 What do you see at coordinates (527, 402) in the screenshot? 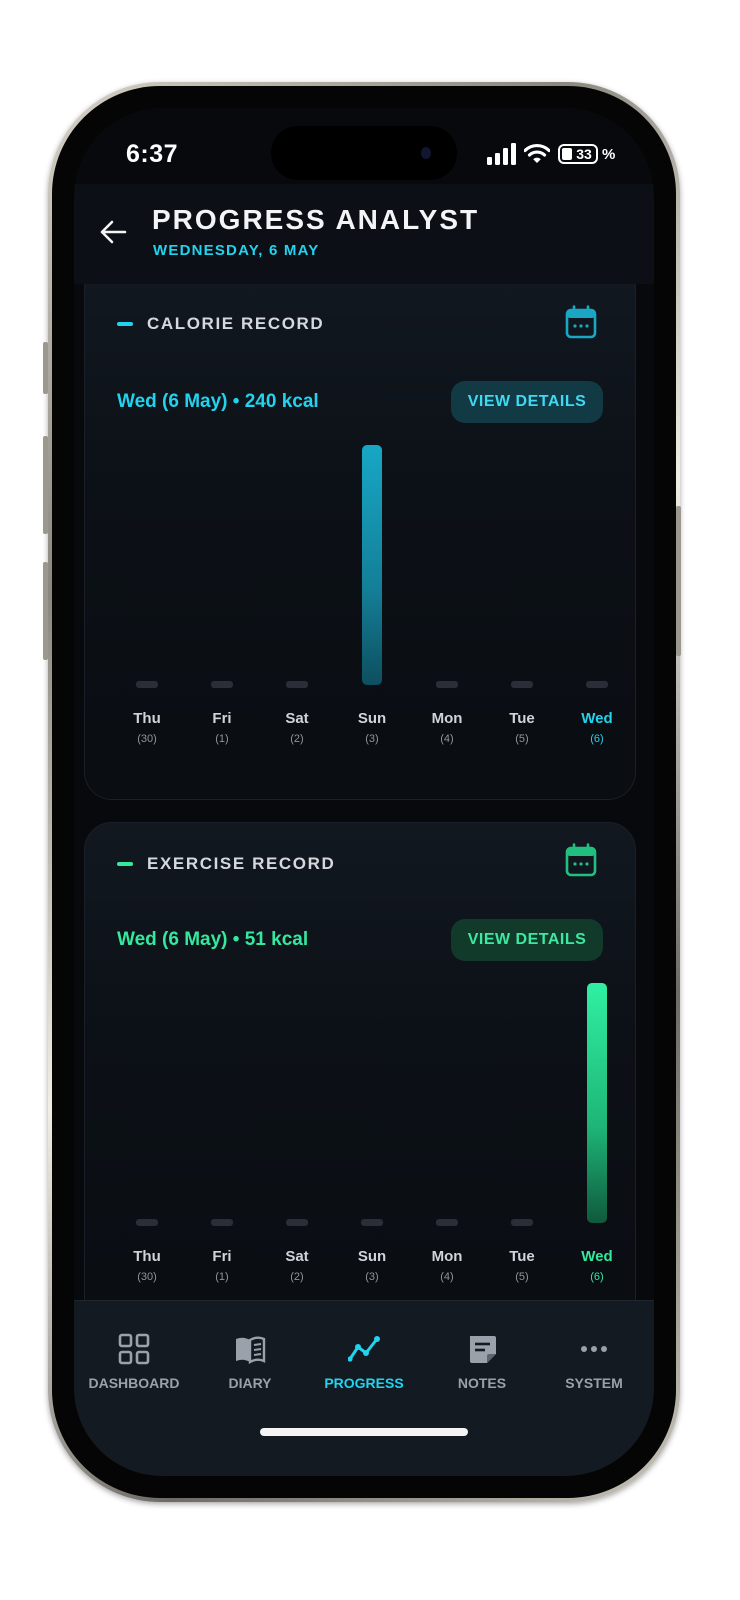
I see `calorie-view-details-button: VIEW DETAILS` at bounding box center [527, 402].